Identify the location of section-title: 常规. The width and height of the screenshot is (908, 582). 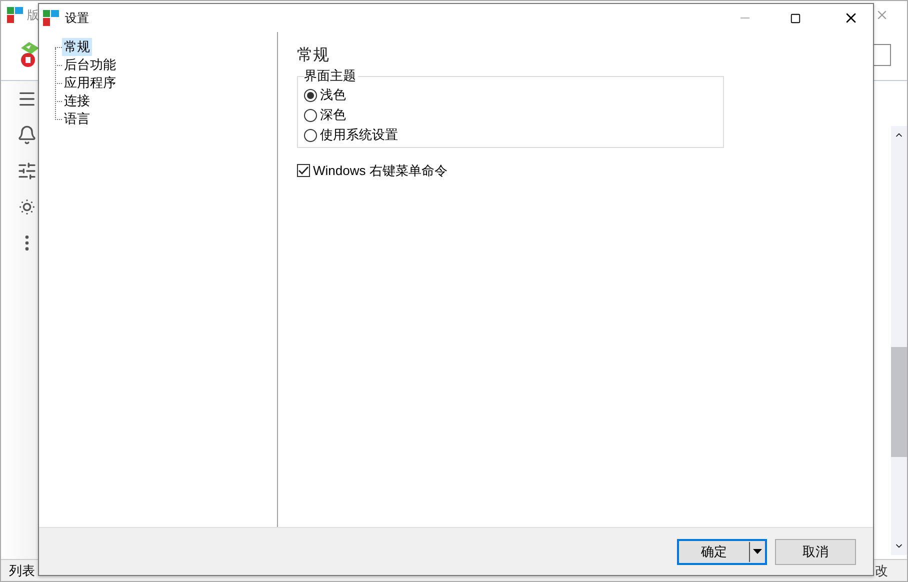
(313, 56).